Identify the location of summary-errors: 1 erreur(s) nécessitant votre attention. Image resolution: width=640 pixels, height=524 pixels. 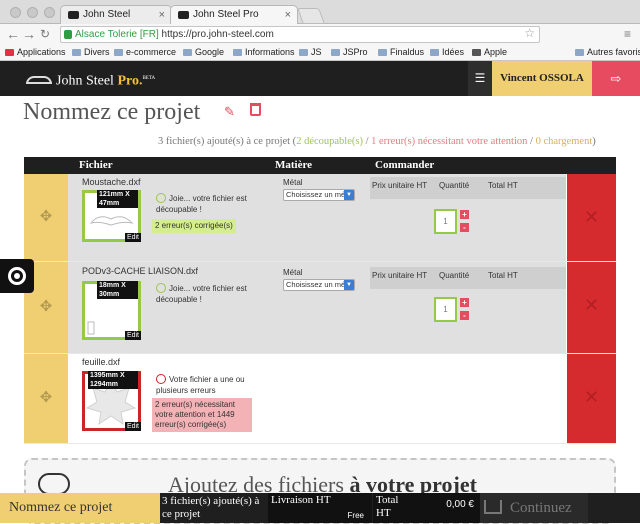
(449, 141).